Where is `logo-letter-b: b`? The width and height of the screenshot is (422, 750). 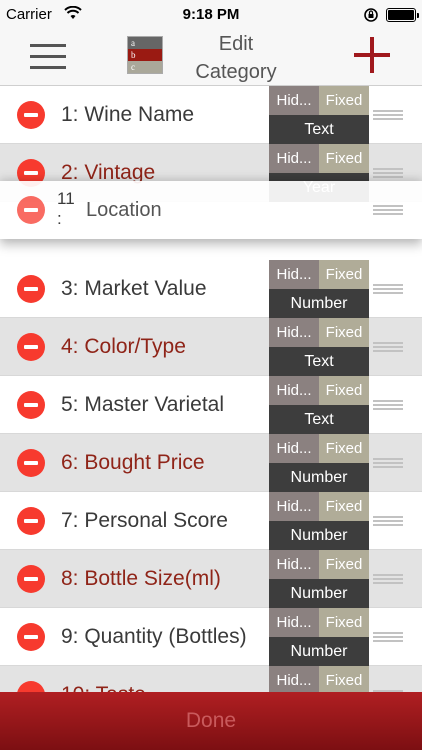 logo-letter-b: b is located at coordinates (145, 55).